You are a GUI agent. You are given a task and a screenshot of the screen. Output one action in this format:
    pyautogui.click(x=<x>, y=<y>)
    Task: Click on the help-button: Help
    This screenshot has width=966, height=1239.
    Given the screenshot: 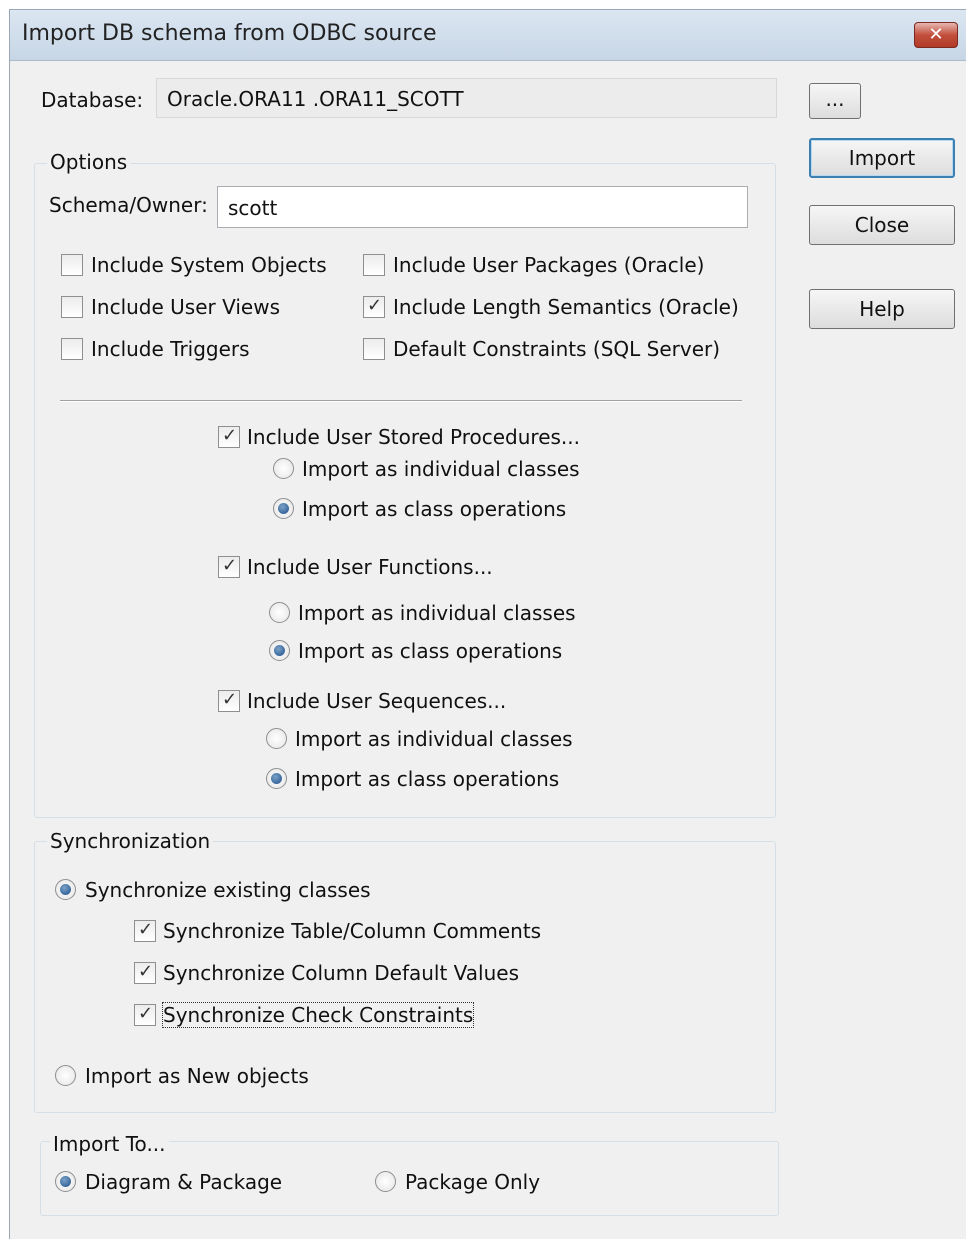 What is the action you would take?
    pyautogui.click(x=882, y=309)
    